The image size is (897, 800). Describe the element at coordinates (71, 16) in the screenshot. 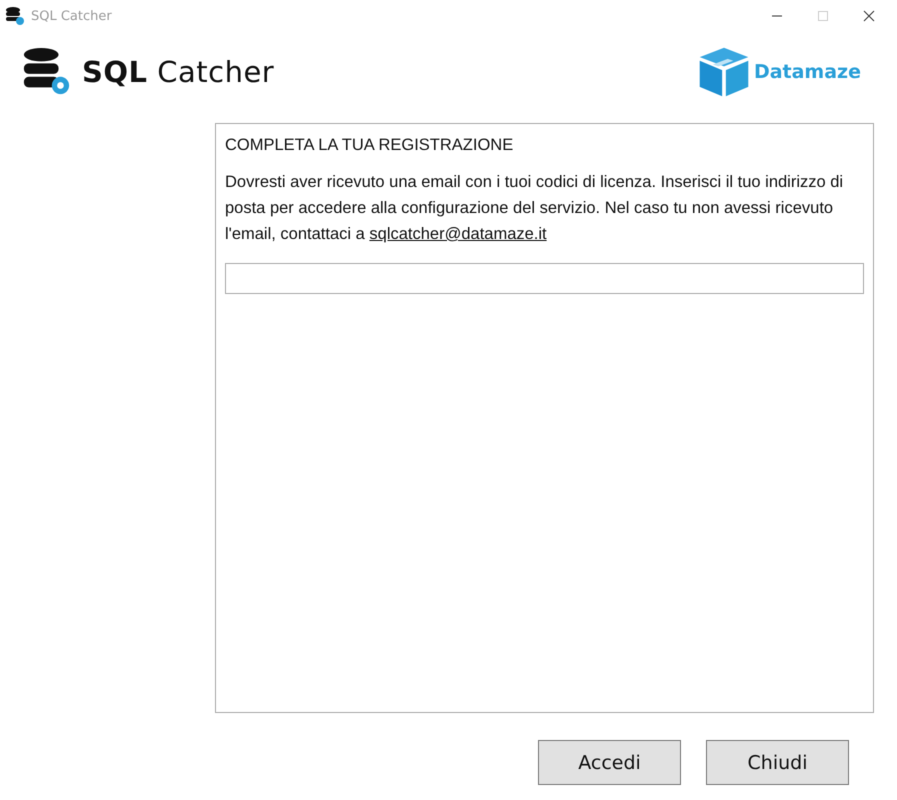

I see `window-title: SQL Catcher` at that location.